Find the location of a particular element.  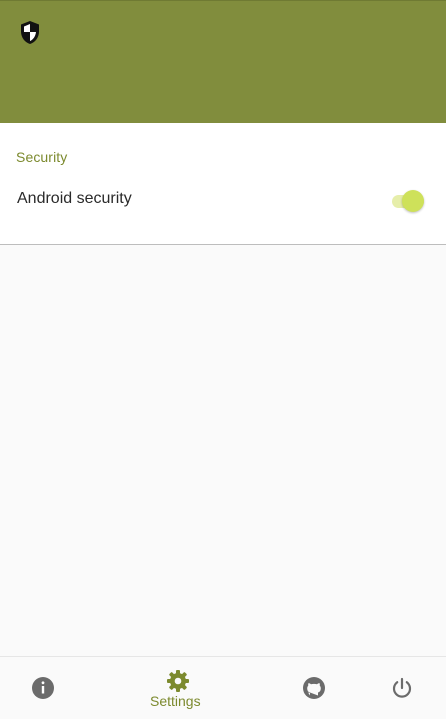

nav-item-power is located at coordinates (401, 688).